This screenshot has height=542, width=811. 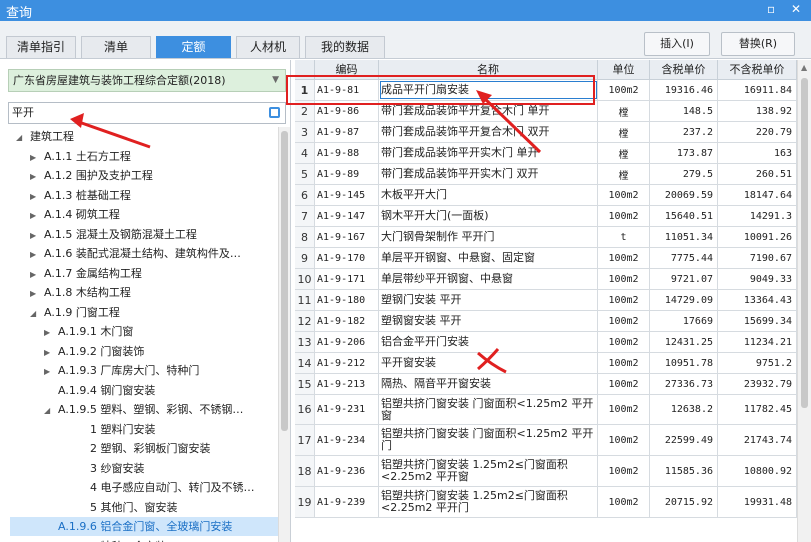 I want to click on code-cell: A1-9-231, so click(x=347, y=409).